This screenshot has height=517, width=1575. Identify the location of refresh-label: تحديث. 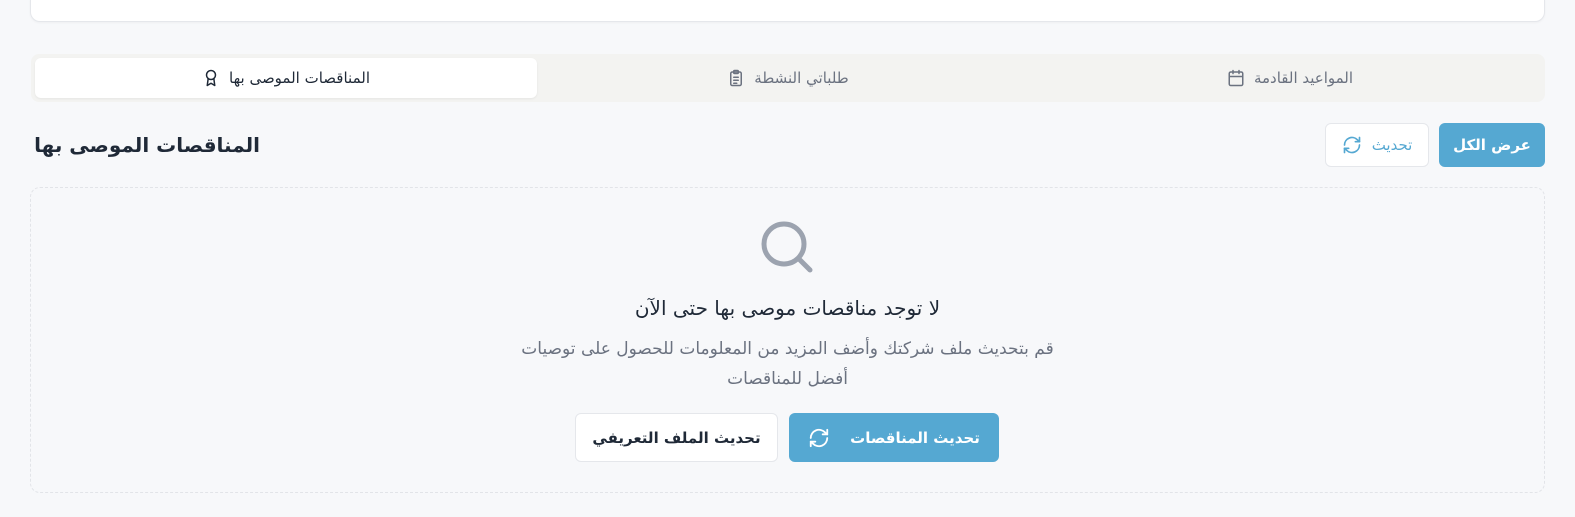
(1392, 145).